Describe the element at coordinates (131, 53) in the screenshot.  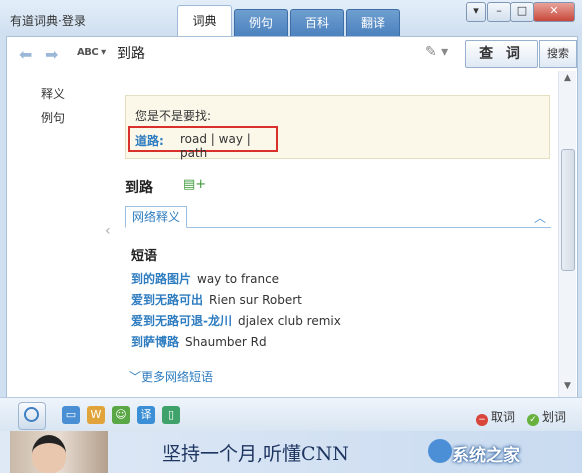
I see `search-input: 到路` at that location.